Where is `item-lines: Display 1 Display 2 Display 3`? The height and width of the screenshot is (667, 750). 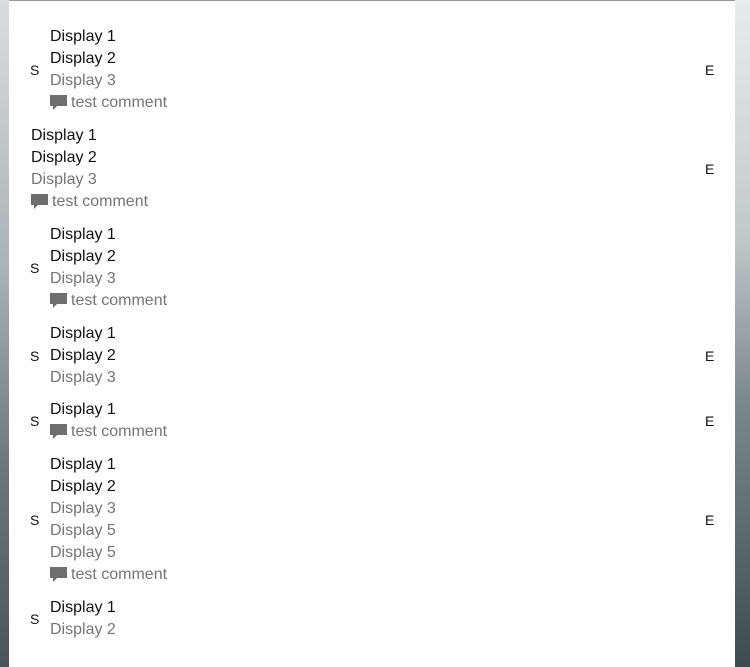 item-lines: Display 1 Display 2 Display 3 is located at coordinates (83, 356).